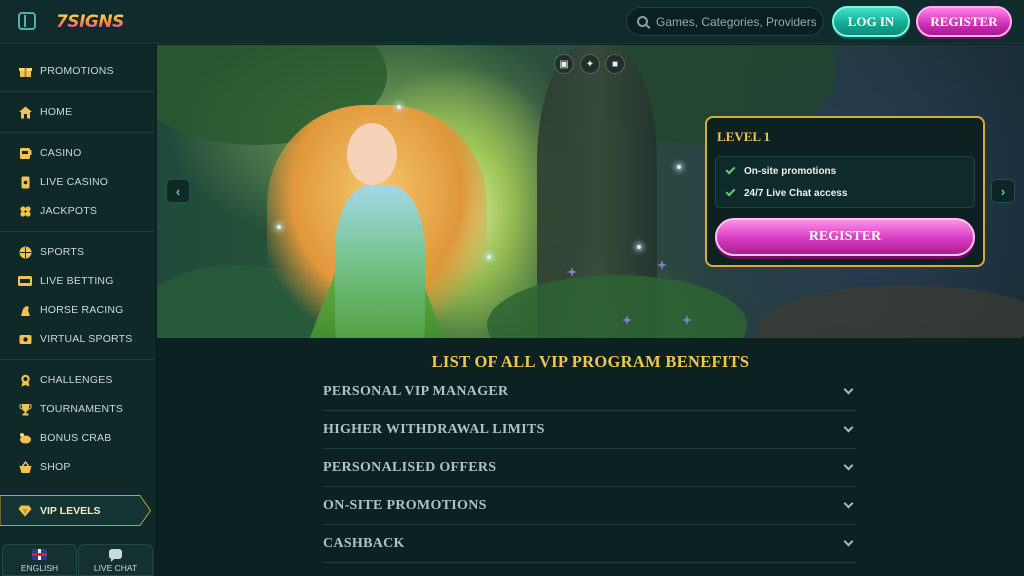 The width and height of the screenshot is (1024, 576). Describe the element at coordinates (25, 112) in the screenshot. I see `home-icon` at that location.